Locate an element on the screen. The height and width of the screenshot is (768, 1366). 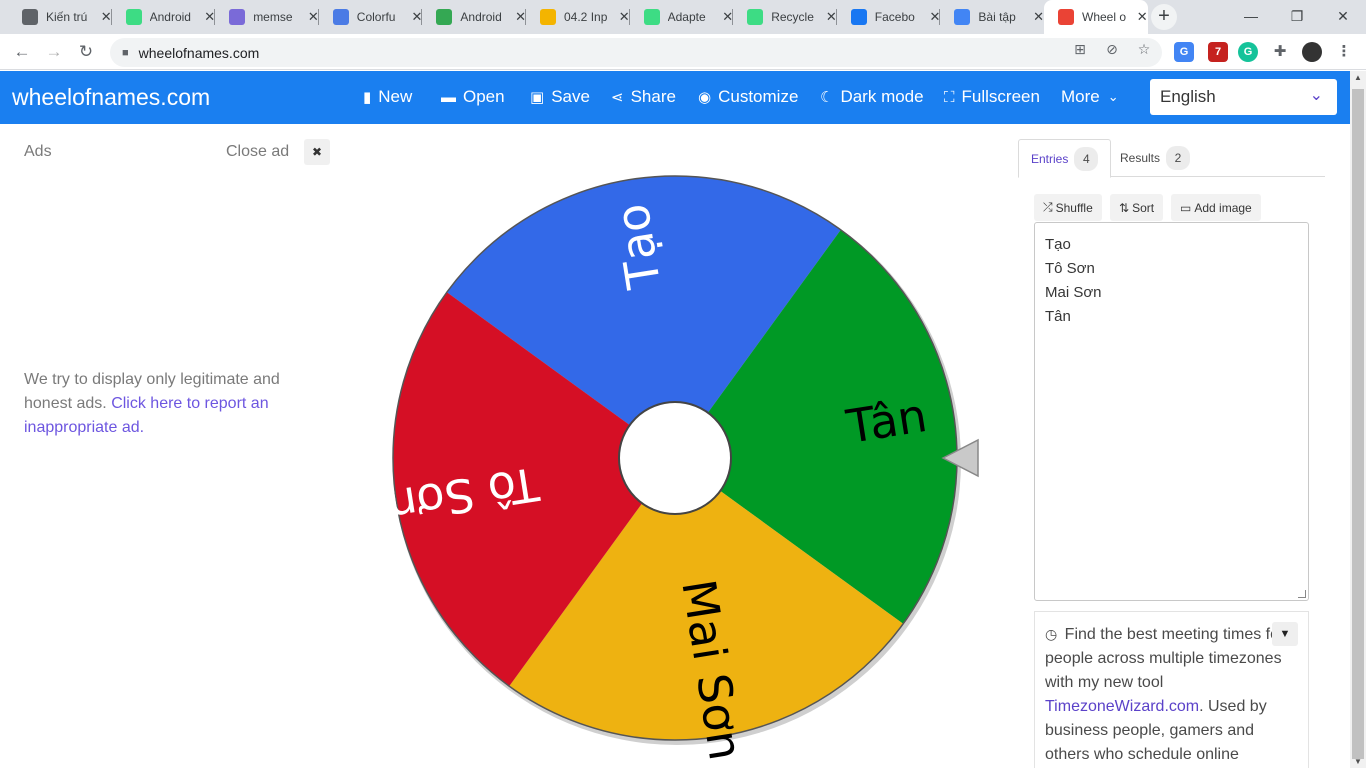
new-tab-button: + is located at coordinates (1164, 17).